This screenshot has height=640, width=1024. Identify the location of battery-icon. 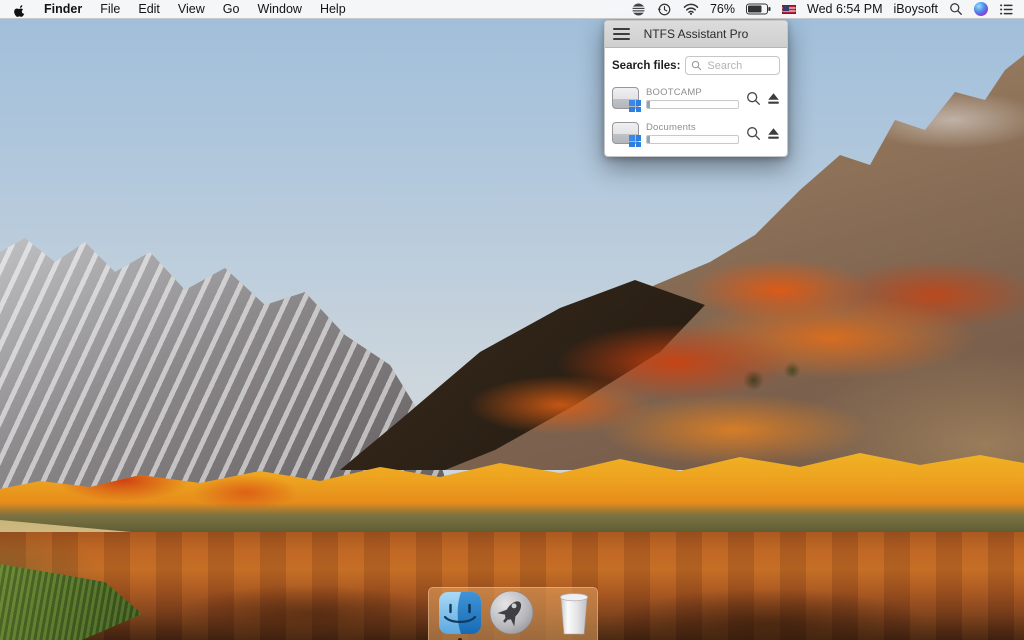
(758, 9).